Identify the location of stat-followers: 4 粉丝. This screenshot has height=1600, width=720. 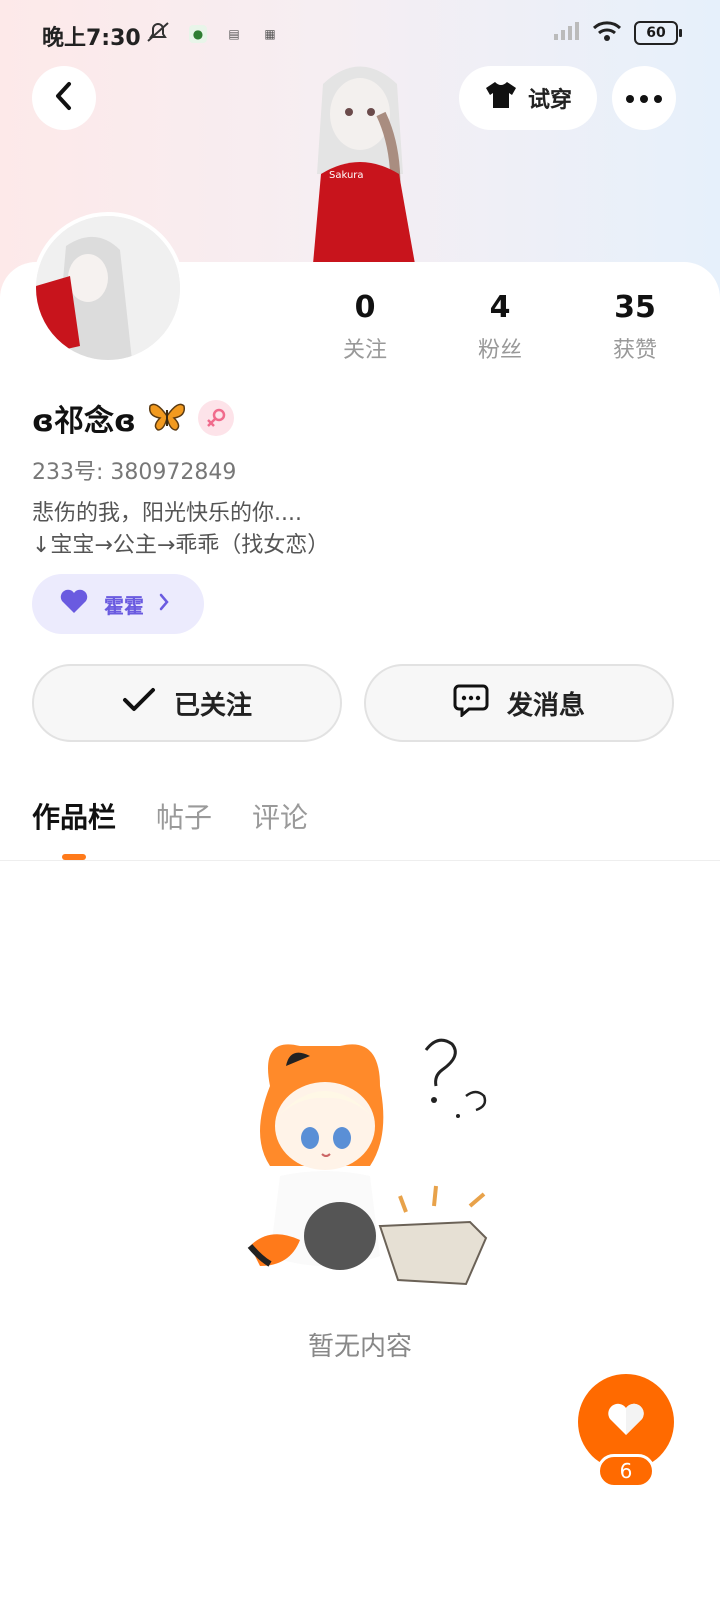
(500, 327).